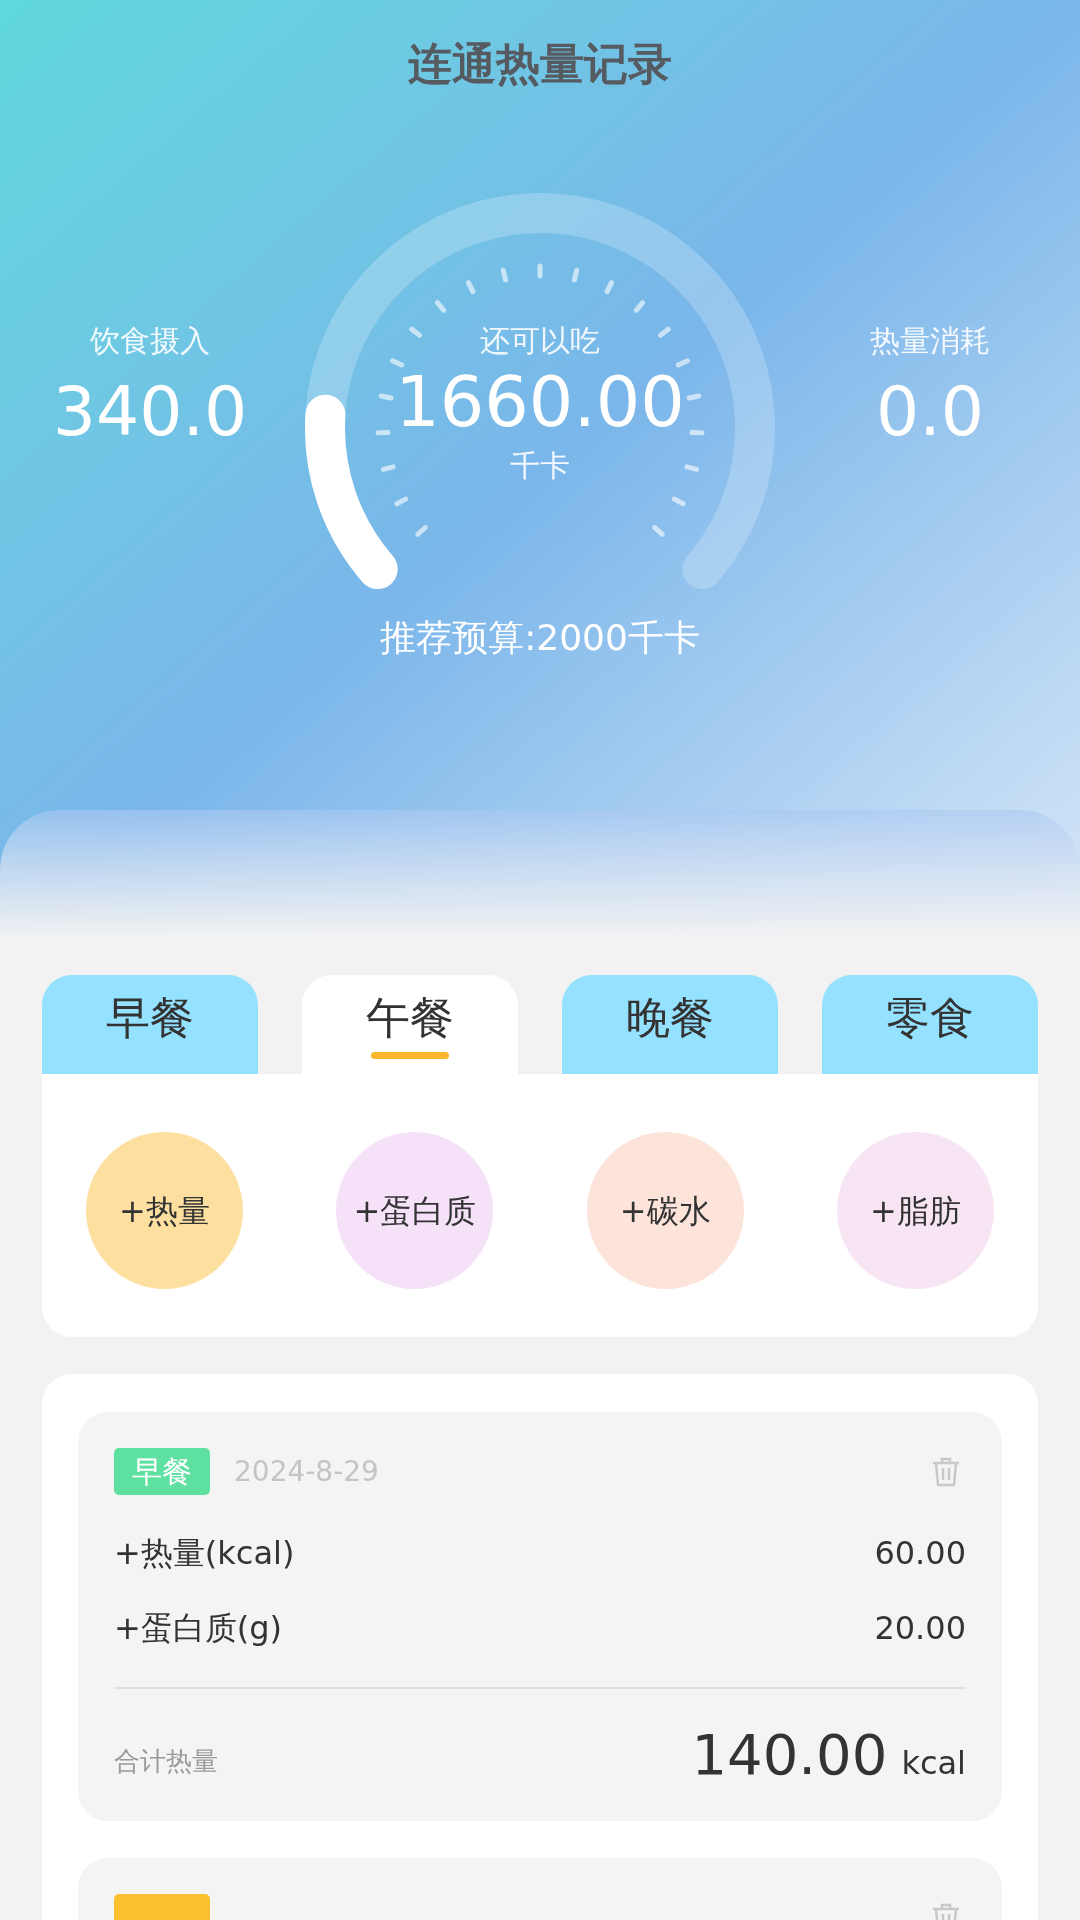 Image resolution: width=1080 pixels, height=1920 pixels. What do you see at coordinates (540, 402) in the screenshot?
I see `remaining-value: 1660.00` at bounding box center [540, 402].